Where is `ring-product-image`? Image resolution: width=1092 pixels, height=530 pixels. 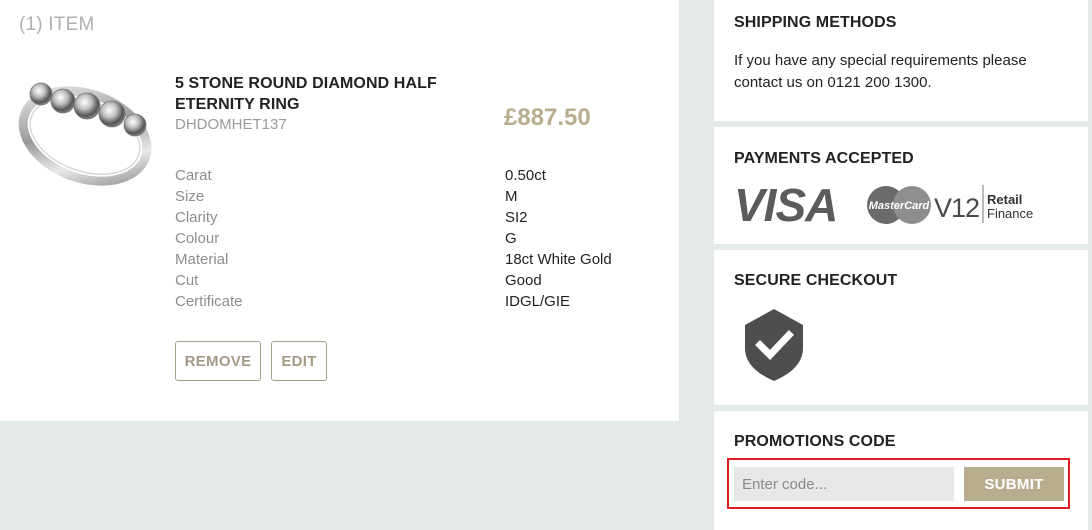
ring-product-image is located at coordinates (85, 135).